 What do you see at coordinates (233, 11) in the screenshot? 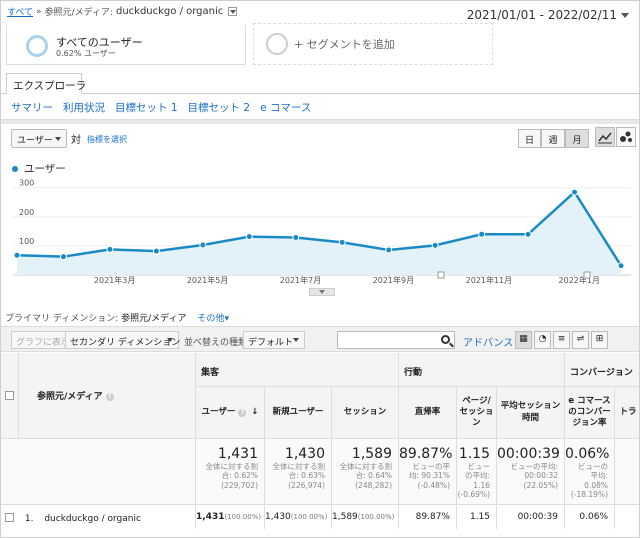
I see `breadcrumb-dropdown-icon` at bounding box center [233, 11].